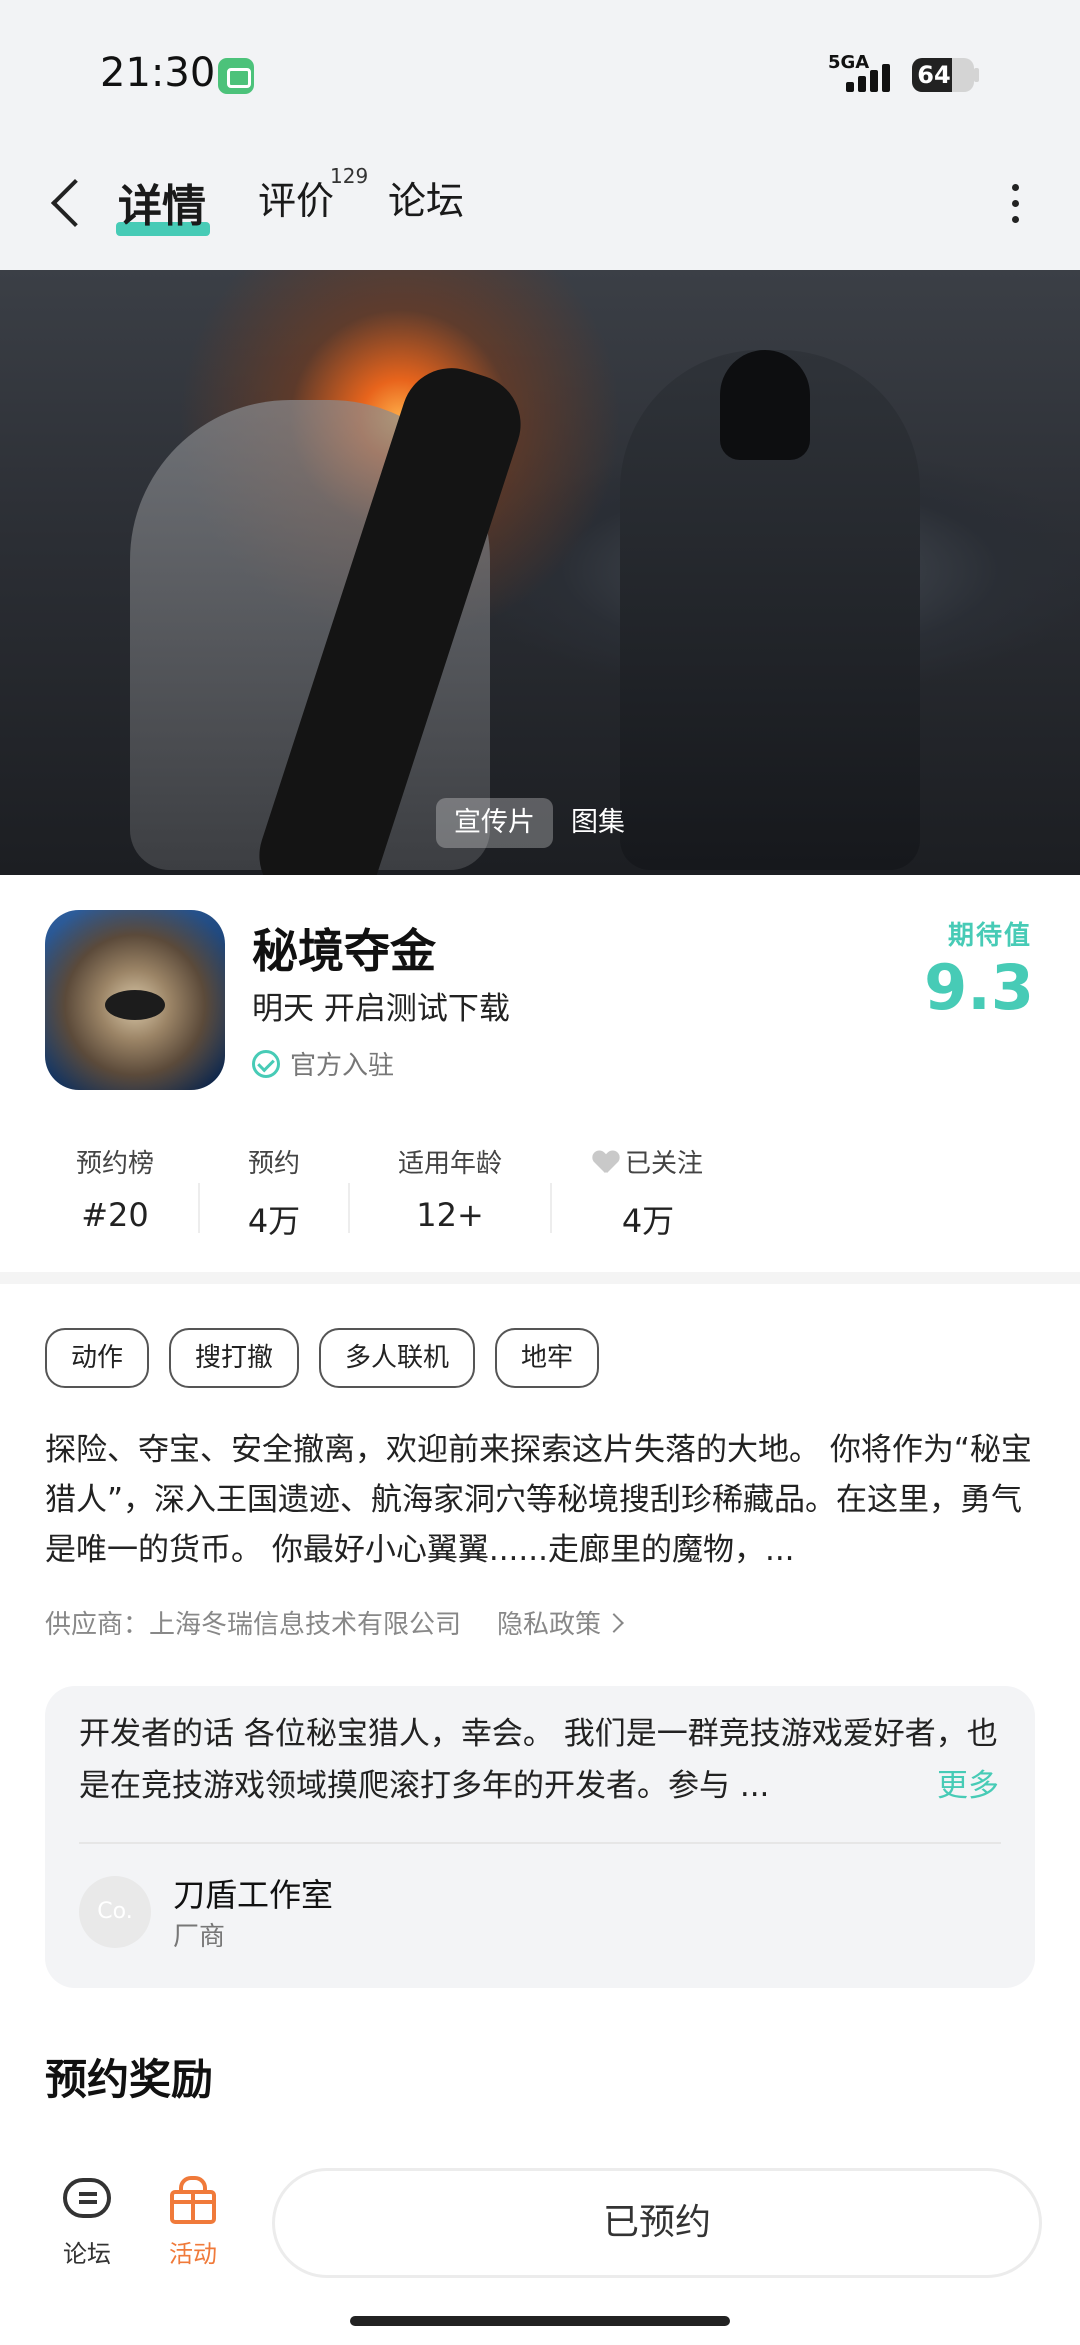 This screenshot has width=1080, height=2345. What do you see at coordinates (273, 1164) in the screenshot?
I see `stat-reservations-label: 预约` at bounding box center [273, 1164].